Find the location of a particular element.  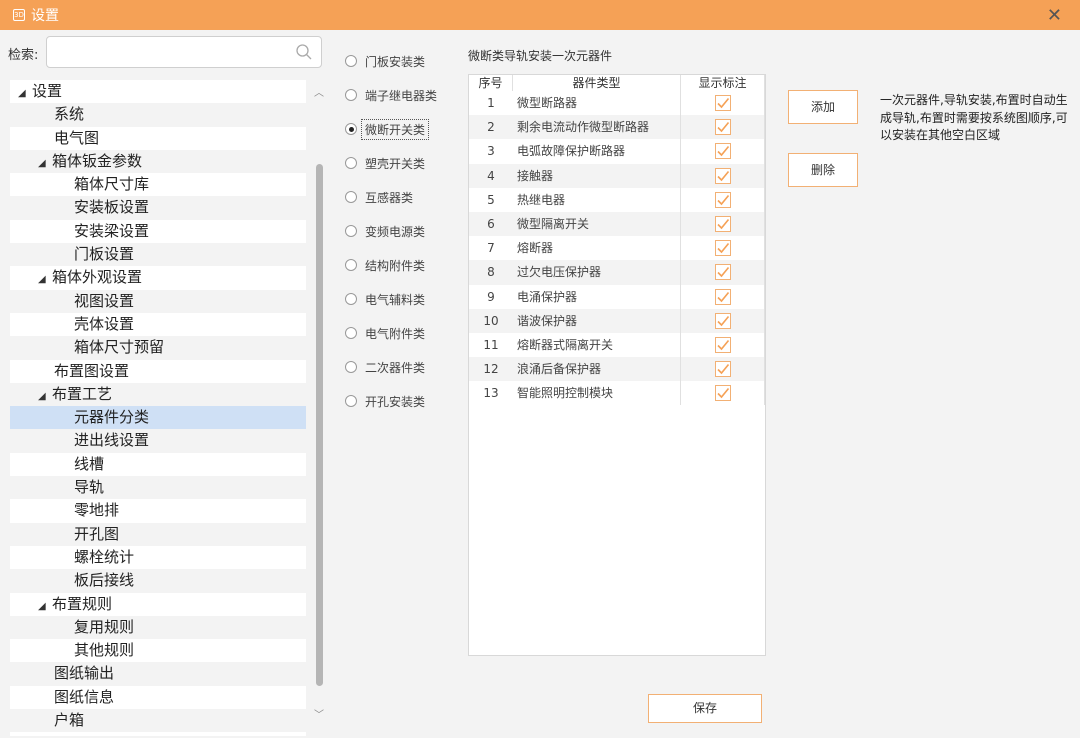

tree-item-label: 电气图 is located at coordinates (77, 137).